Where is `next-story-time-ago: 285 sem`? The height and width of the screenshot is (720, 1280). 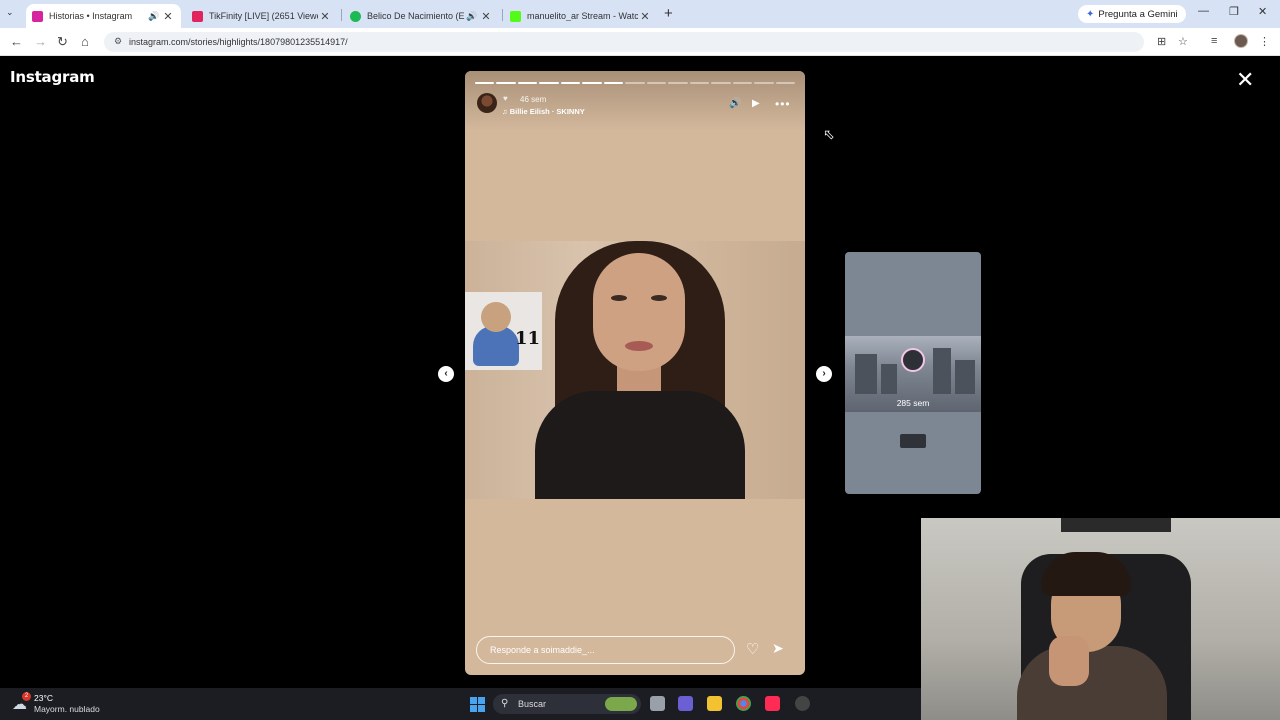 next-story-time-ago: 285 sem is located at coordinates (913, 403).